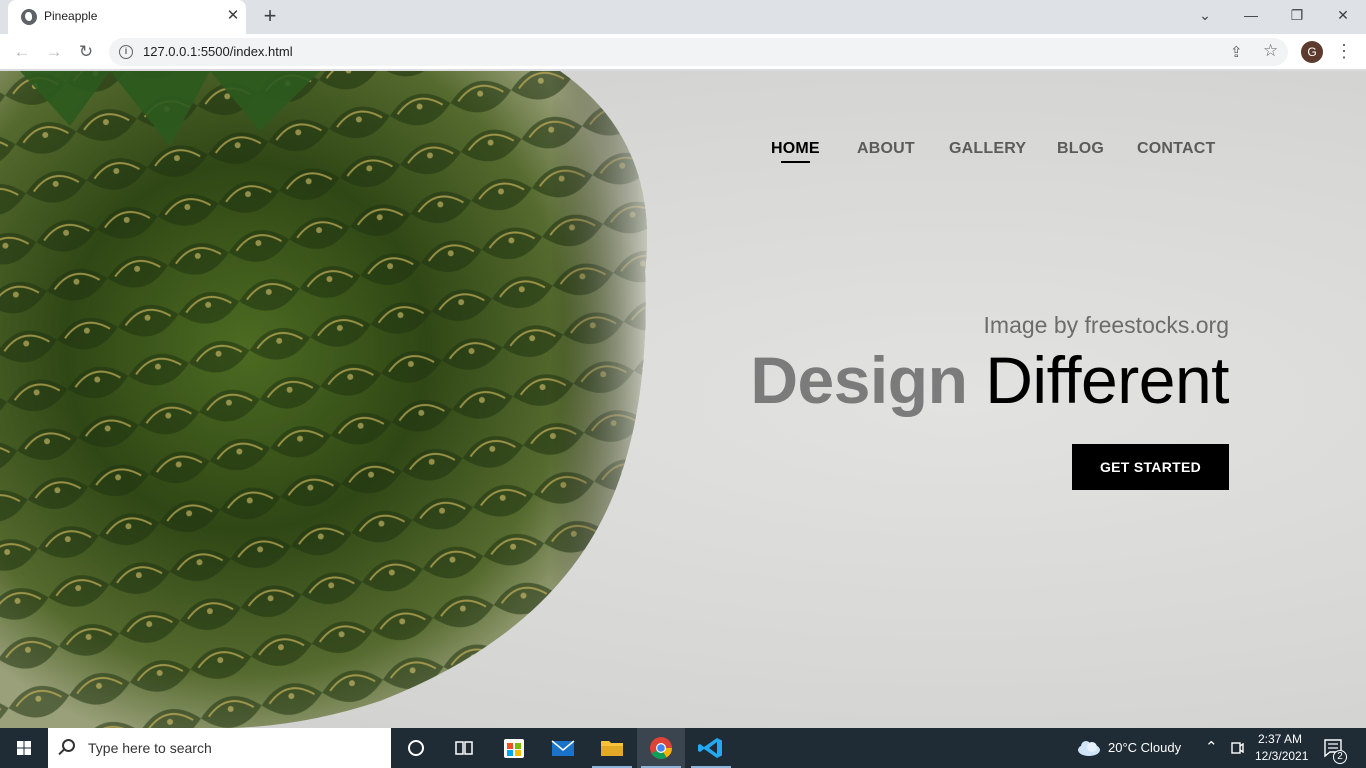 This screenshot has height=768, width=1366. What do you see at coordinates (1297, 16) in the screenshot?
I see `restore-button: ❐` at bounding box center [1297, 16].